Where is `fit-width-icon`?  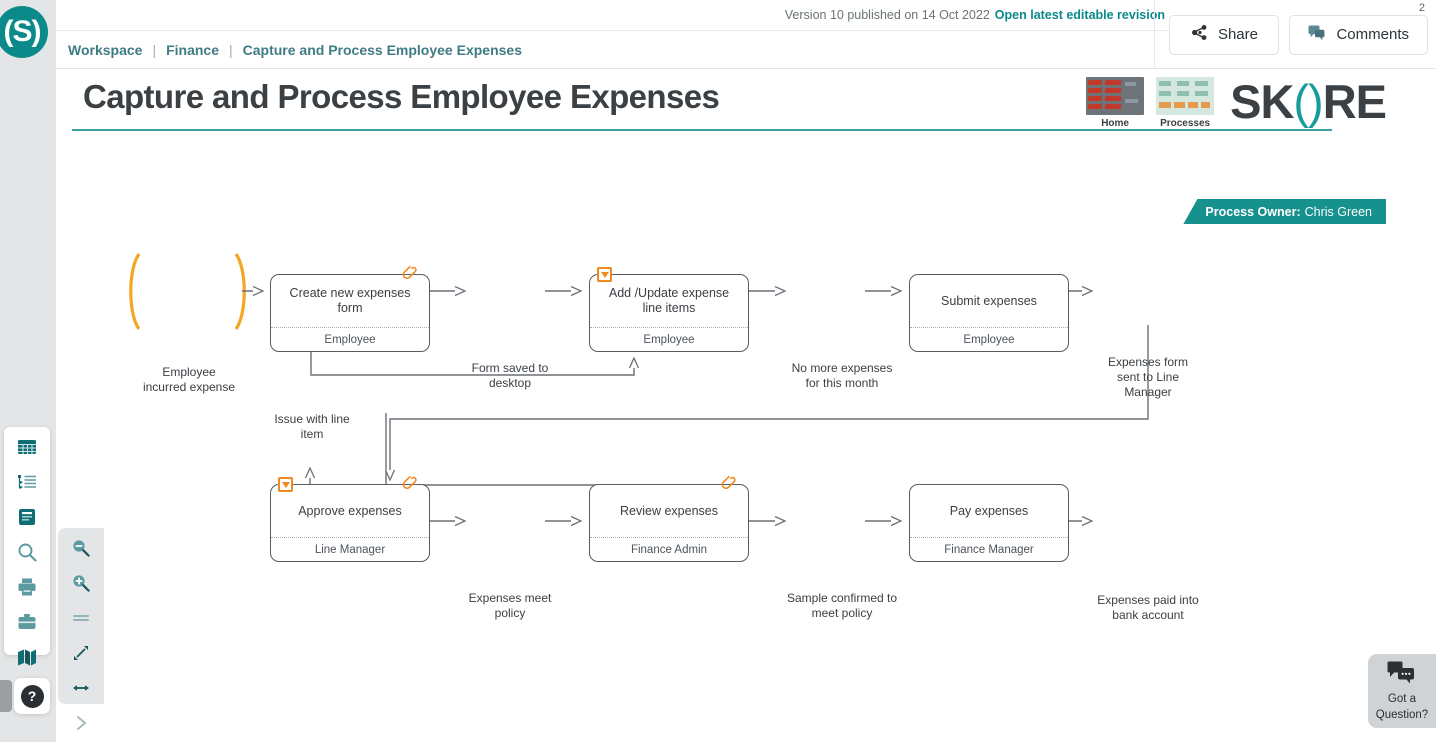 fit-width-icon is located at coordinates (81, 688).